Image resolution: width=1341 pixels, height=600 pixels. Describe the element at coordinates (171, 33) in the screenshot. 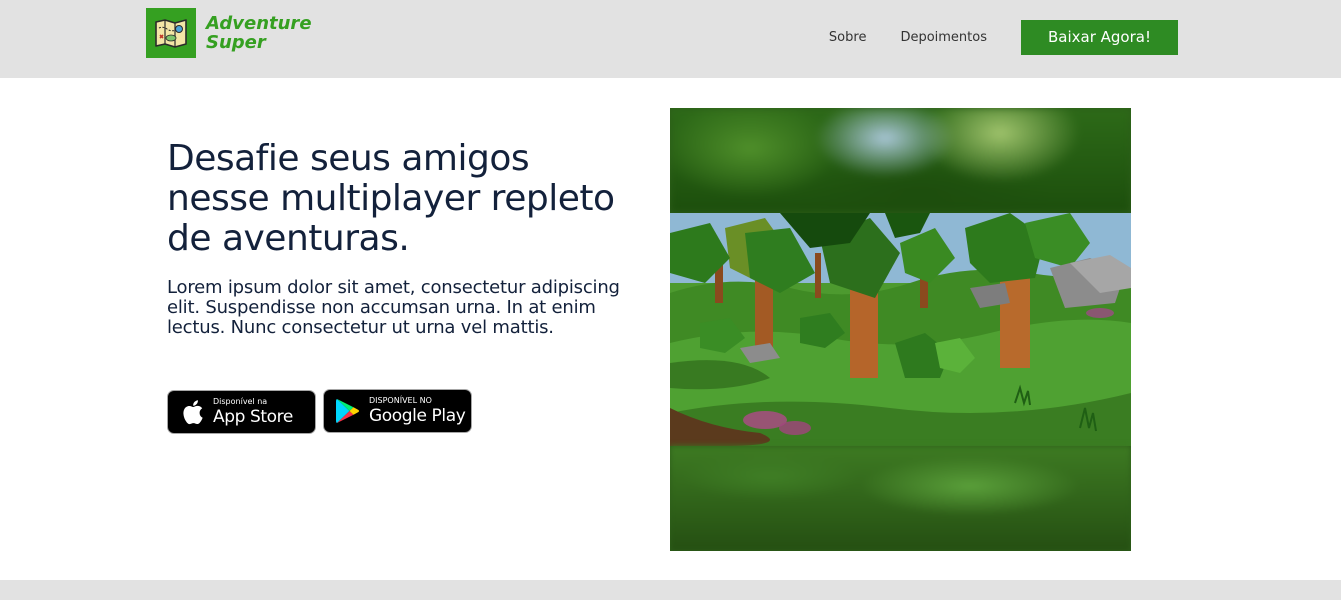

I see `treasure-map-icon` at that location.